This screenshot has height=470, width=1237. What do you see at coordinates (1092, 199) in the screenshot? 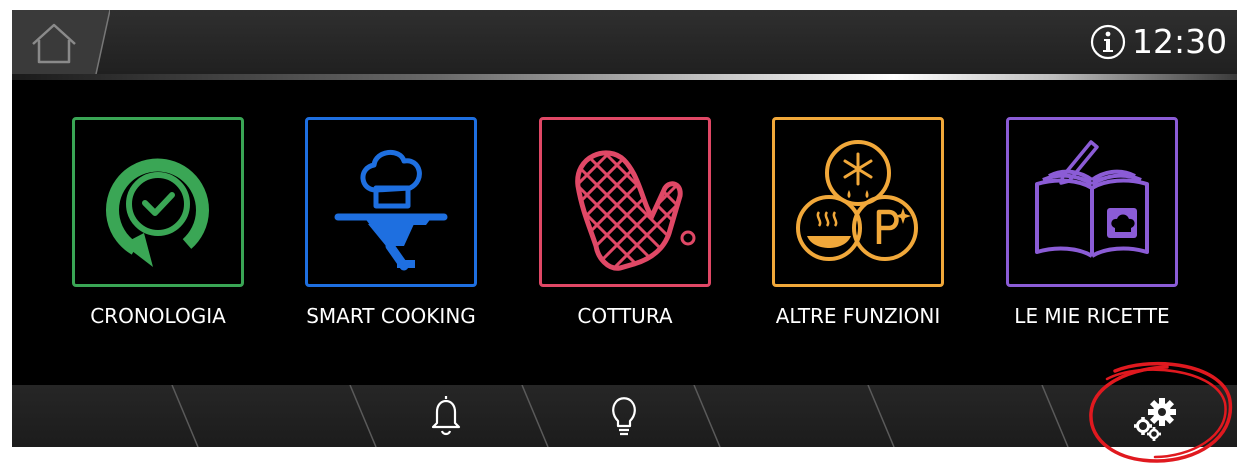
I see `recipe-book-icon` at bounding box center [1092, 199].